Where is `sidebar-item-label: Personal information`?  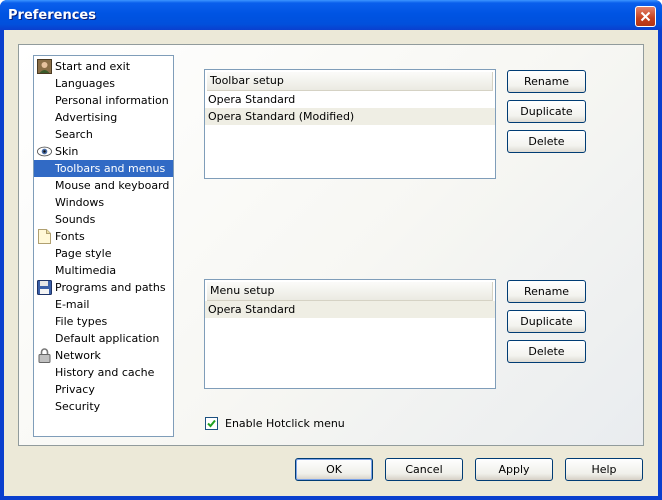
sidebar-item-label: Personal information is located at coordinates (112, 100).